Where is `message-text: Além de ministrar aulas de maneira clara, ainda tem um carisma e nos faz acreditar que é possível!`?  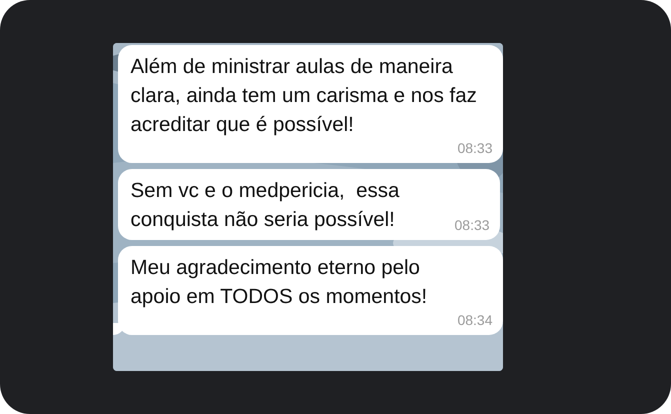 message-text: Além de ministrar aulas de maneira clara, ainda tem um carisma e nos faz acreditar que é possível! is located at coordinates (304, 96).